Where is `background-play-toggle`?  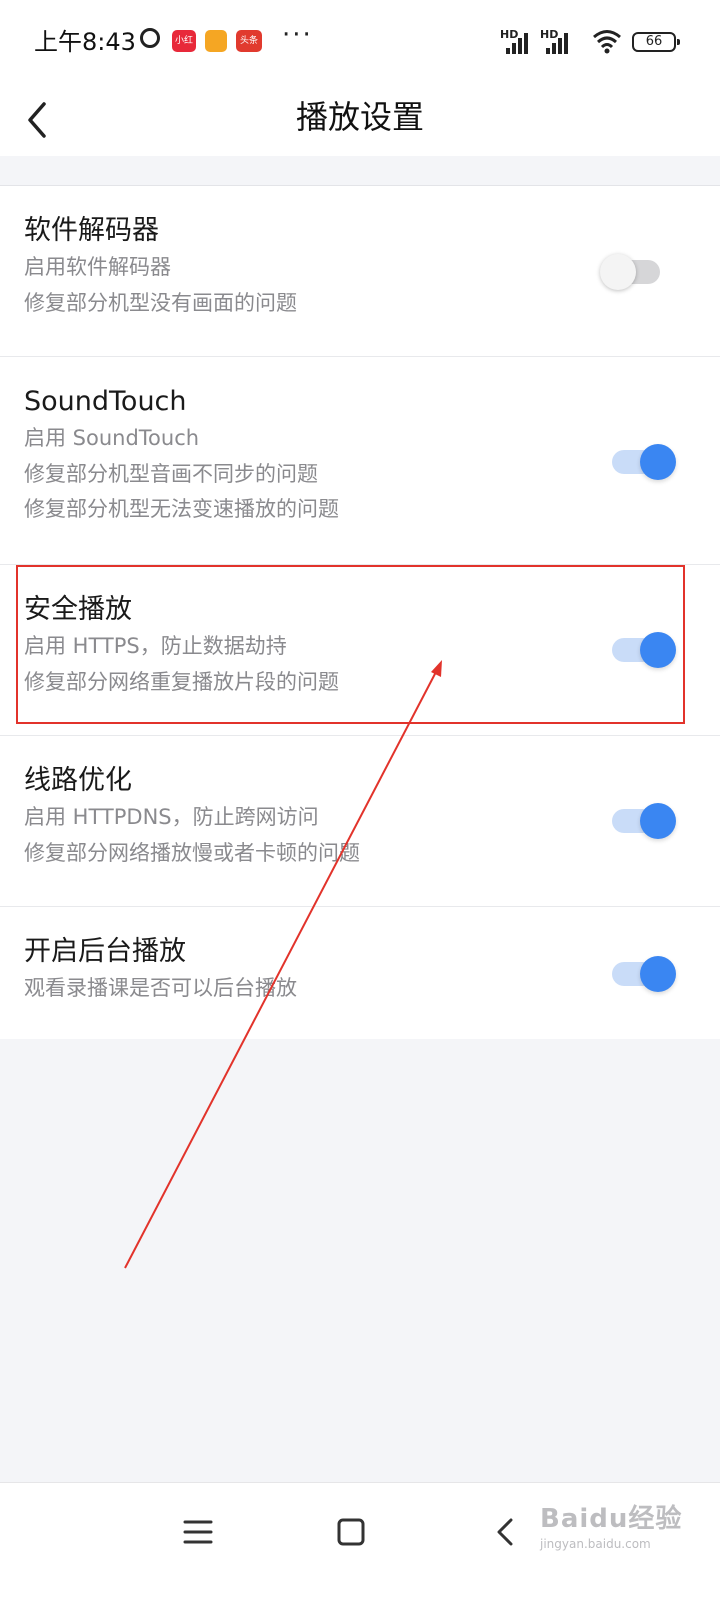 background-play-toggle is located at coordinates (644, 974).